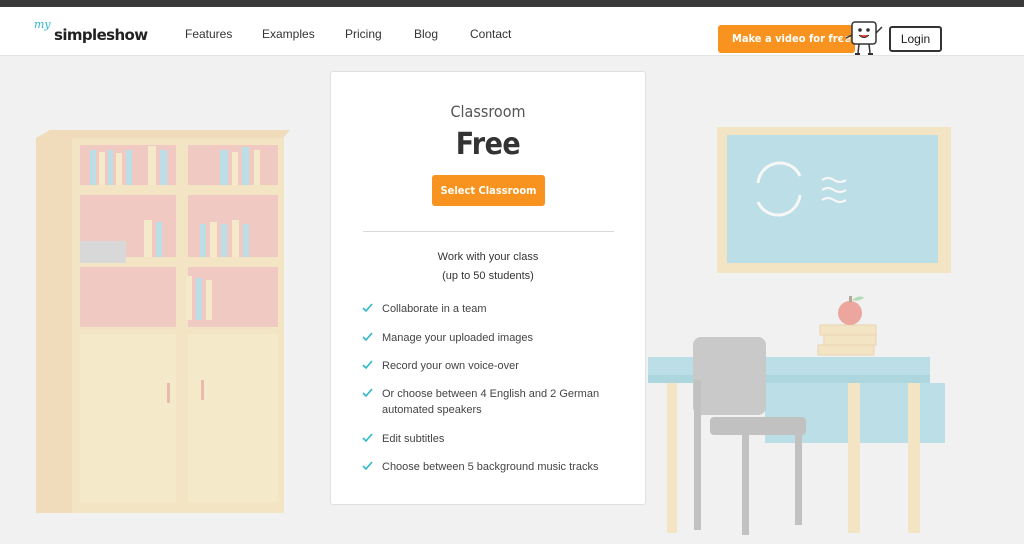 The width and height of the screenshot is (1024, 544). I want to click on feature-item: Collaborate in a team, so click(492, 309).